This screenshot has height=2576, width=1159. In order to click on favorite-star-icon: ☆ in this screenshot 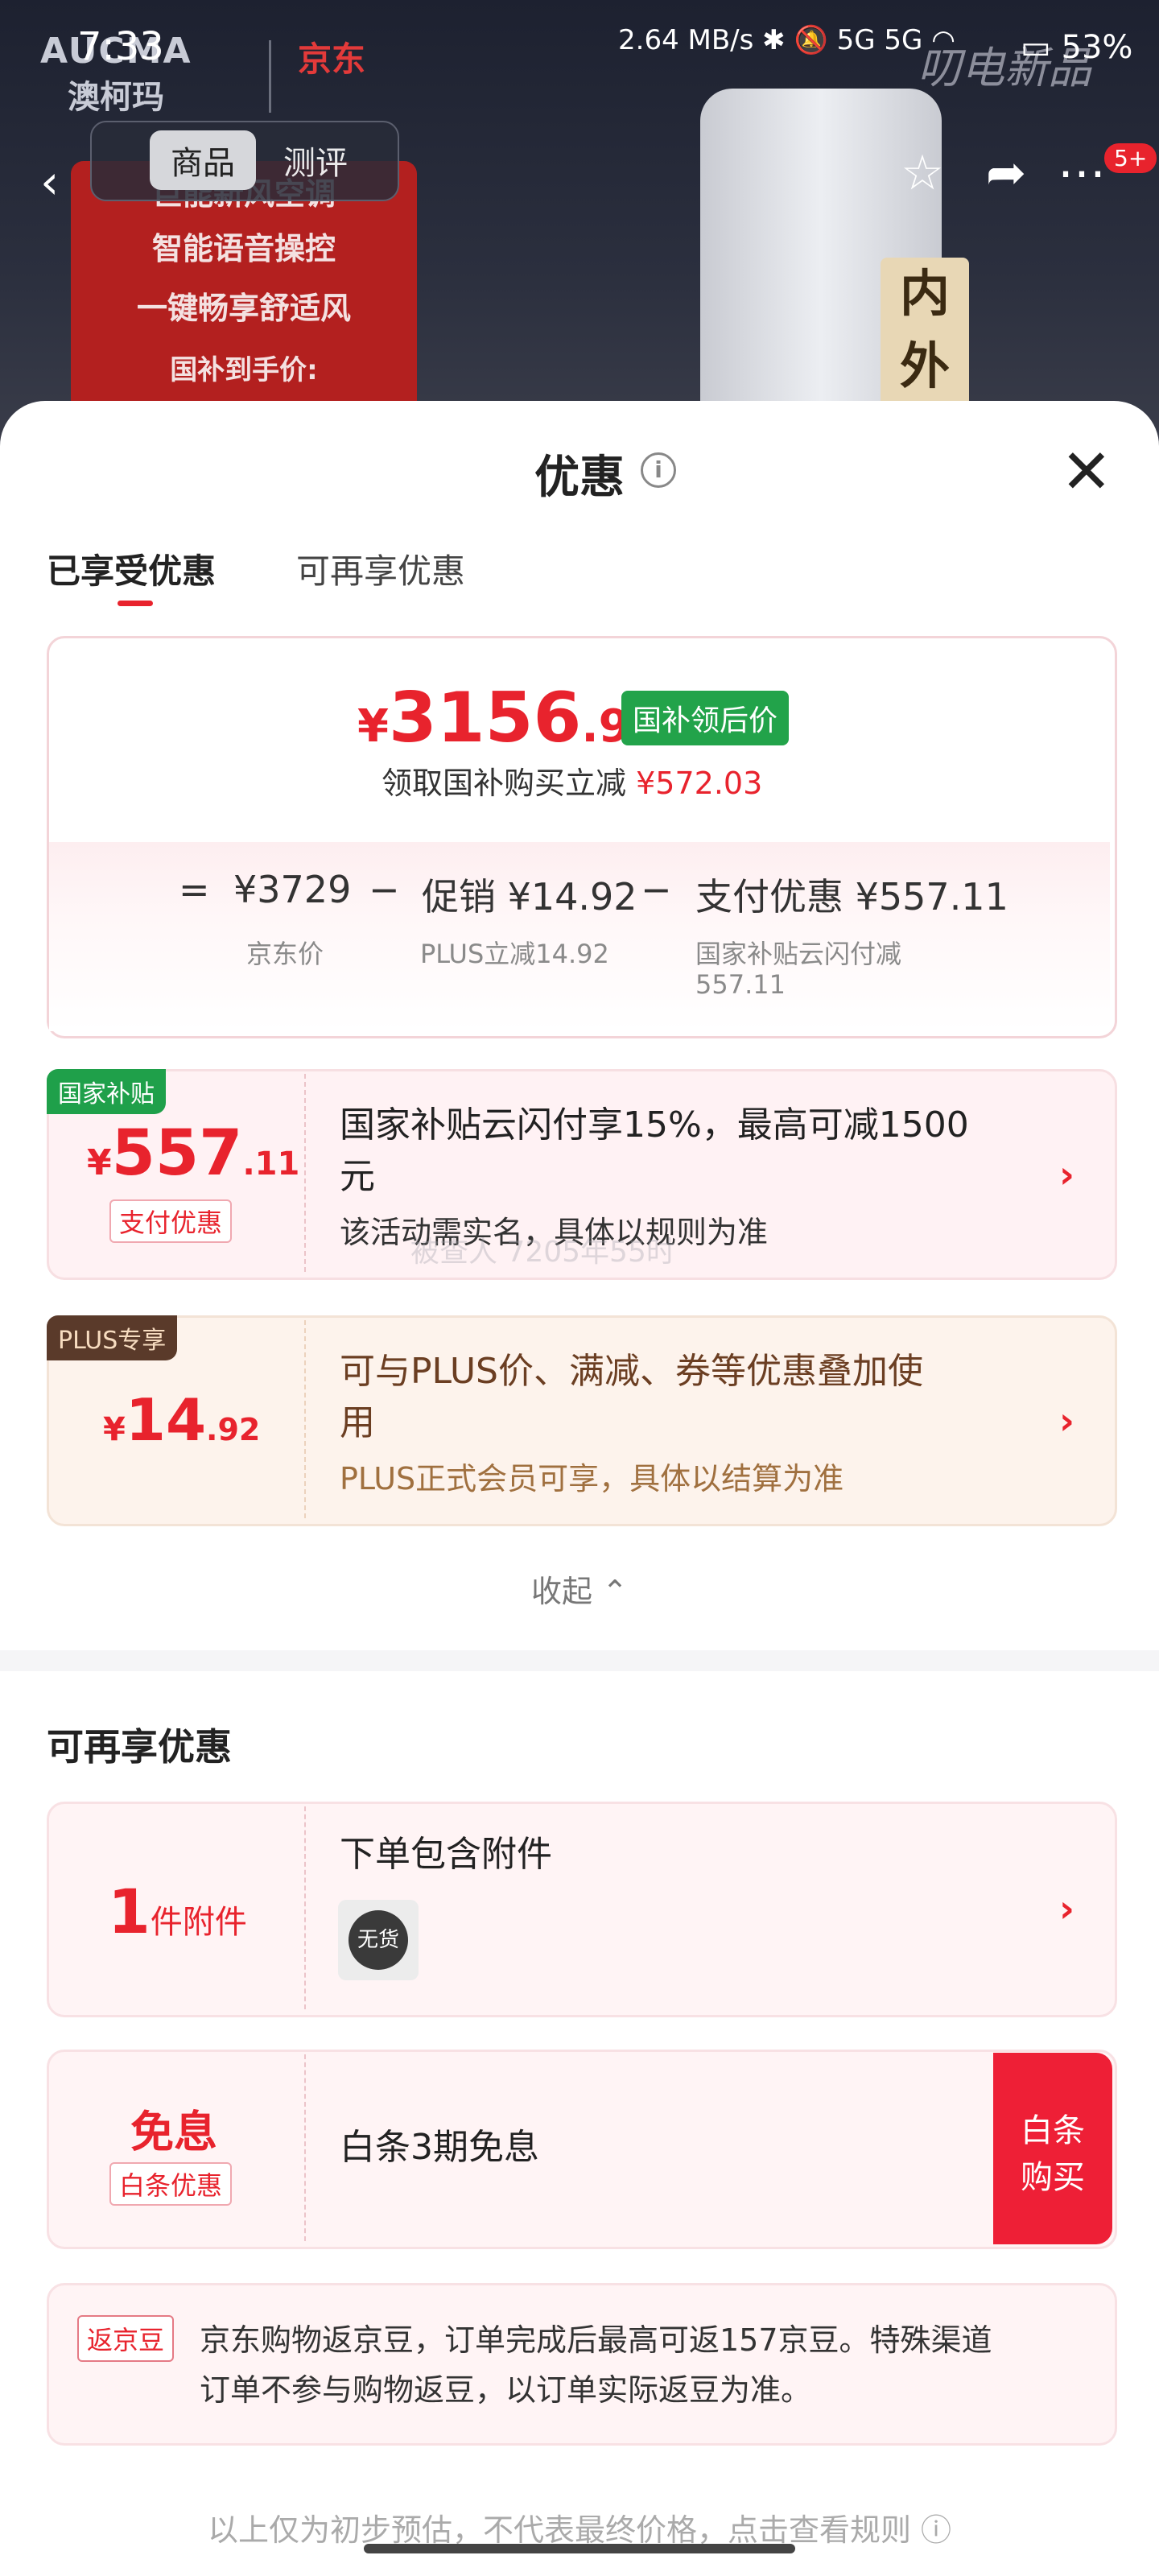, I will do `click(922, 173)`.